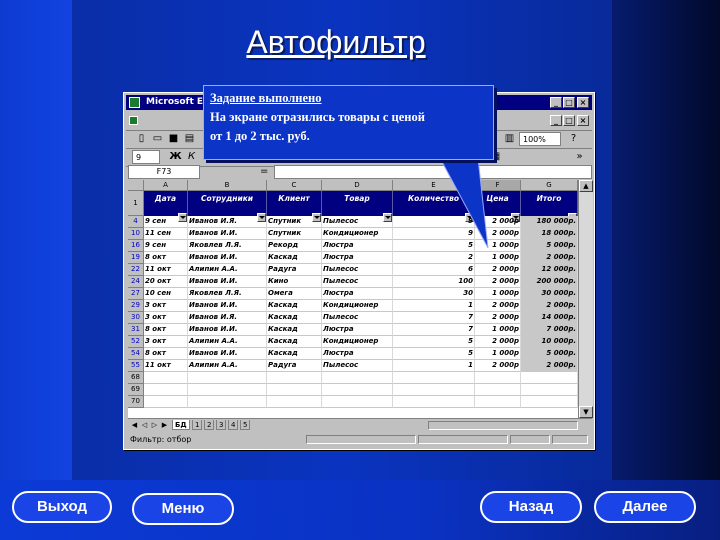 The image size is (720, 540). What do you see at coordinates (146, 157) in the screenshot?
I see `font-size-select: 9` at bounding box center [146, 157].